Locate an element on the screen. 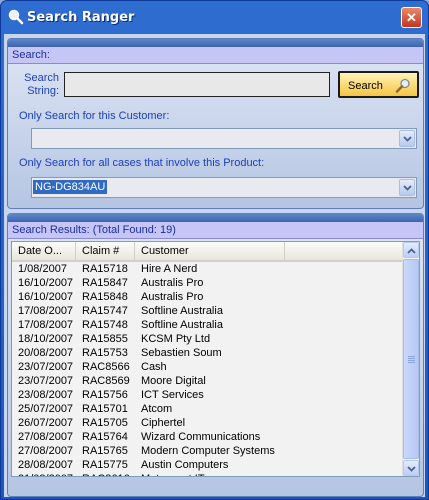  cell-claim: RA15764 is located at coordinates (105, 437).